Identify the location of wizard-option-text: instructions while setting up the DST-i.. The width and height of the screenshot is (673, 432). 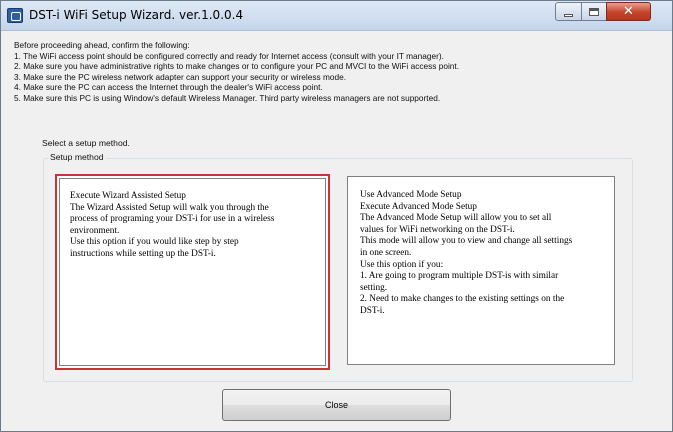
(143, 253).